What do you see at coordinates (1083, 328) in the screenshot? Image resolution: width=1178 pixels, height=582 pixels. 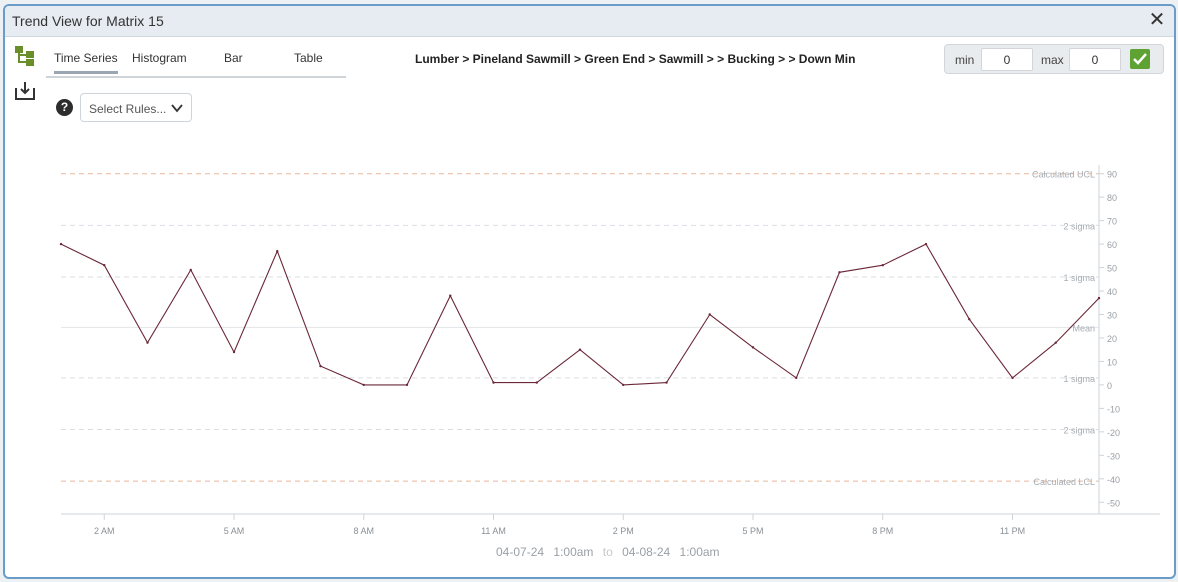 I see `reference-line-label: Mean` at bounding box center [1083, 328].